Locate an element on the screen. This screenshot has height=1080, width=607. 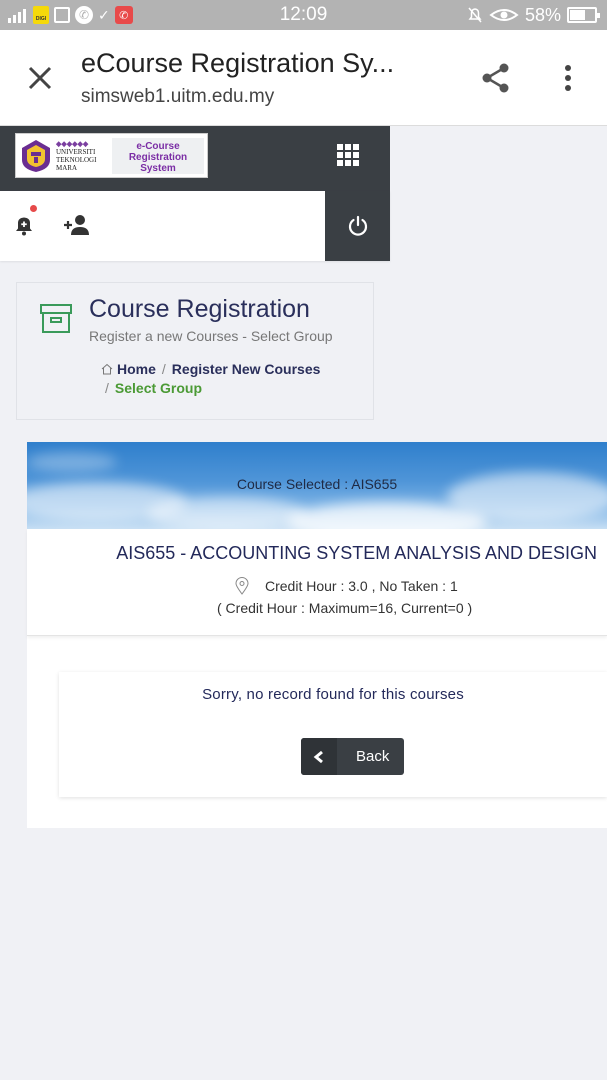
back-button-label: Back is located at coordinates (373, 756).